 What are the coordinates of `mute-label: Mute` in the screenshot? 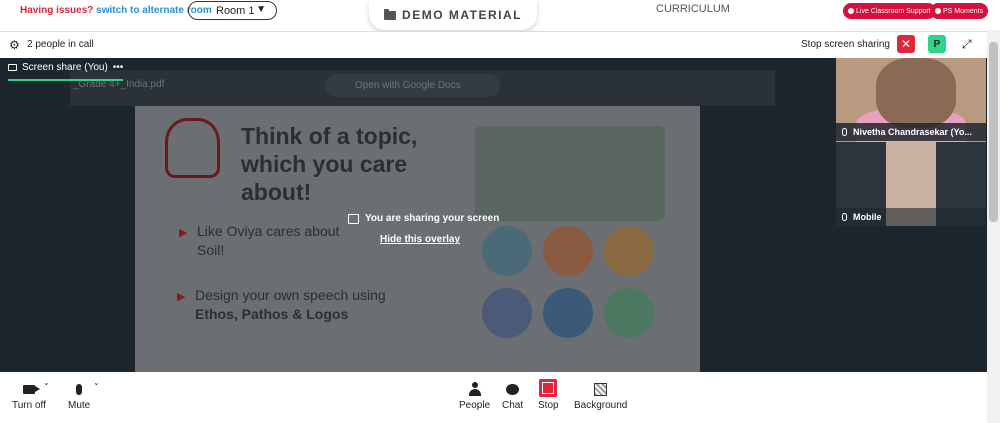 It's located at (79, 405).